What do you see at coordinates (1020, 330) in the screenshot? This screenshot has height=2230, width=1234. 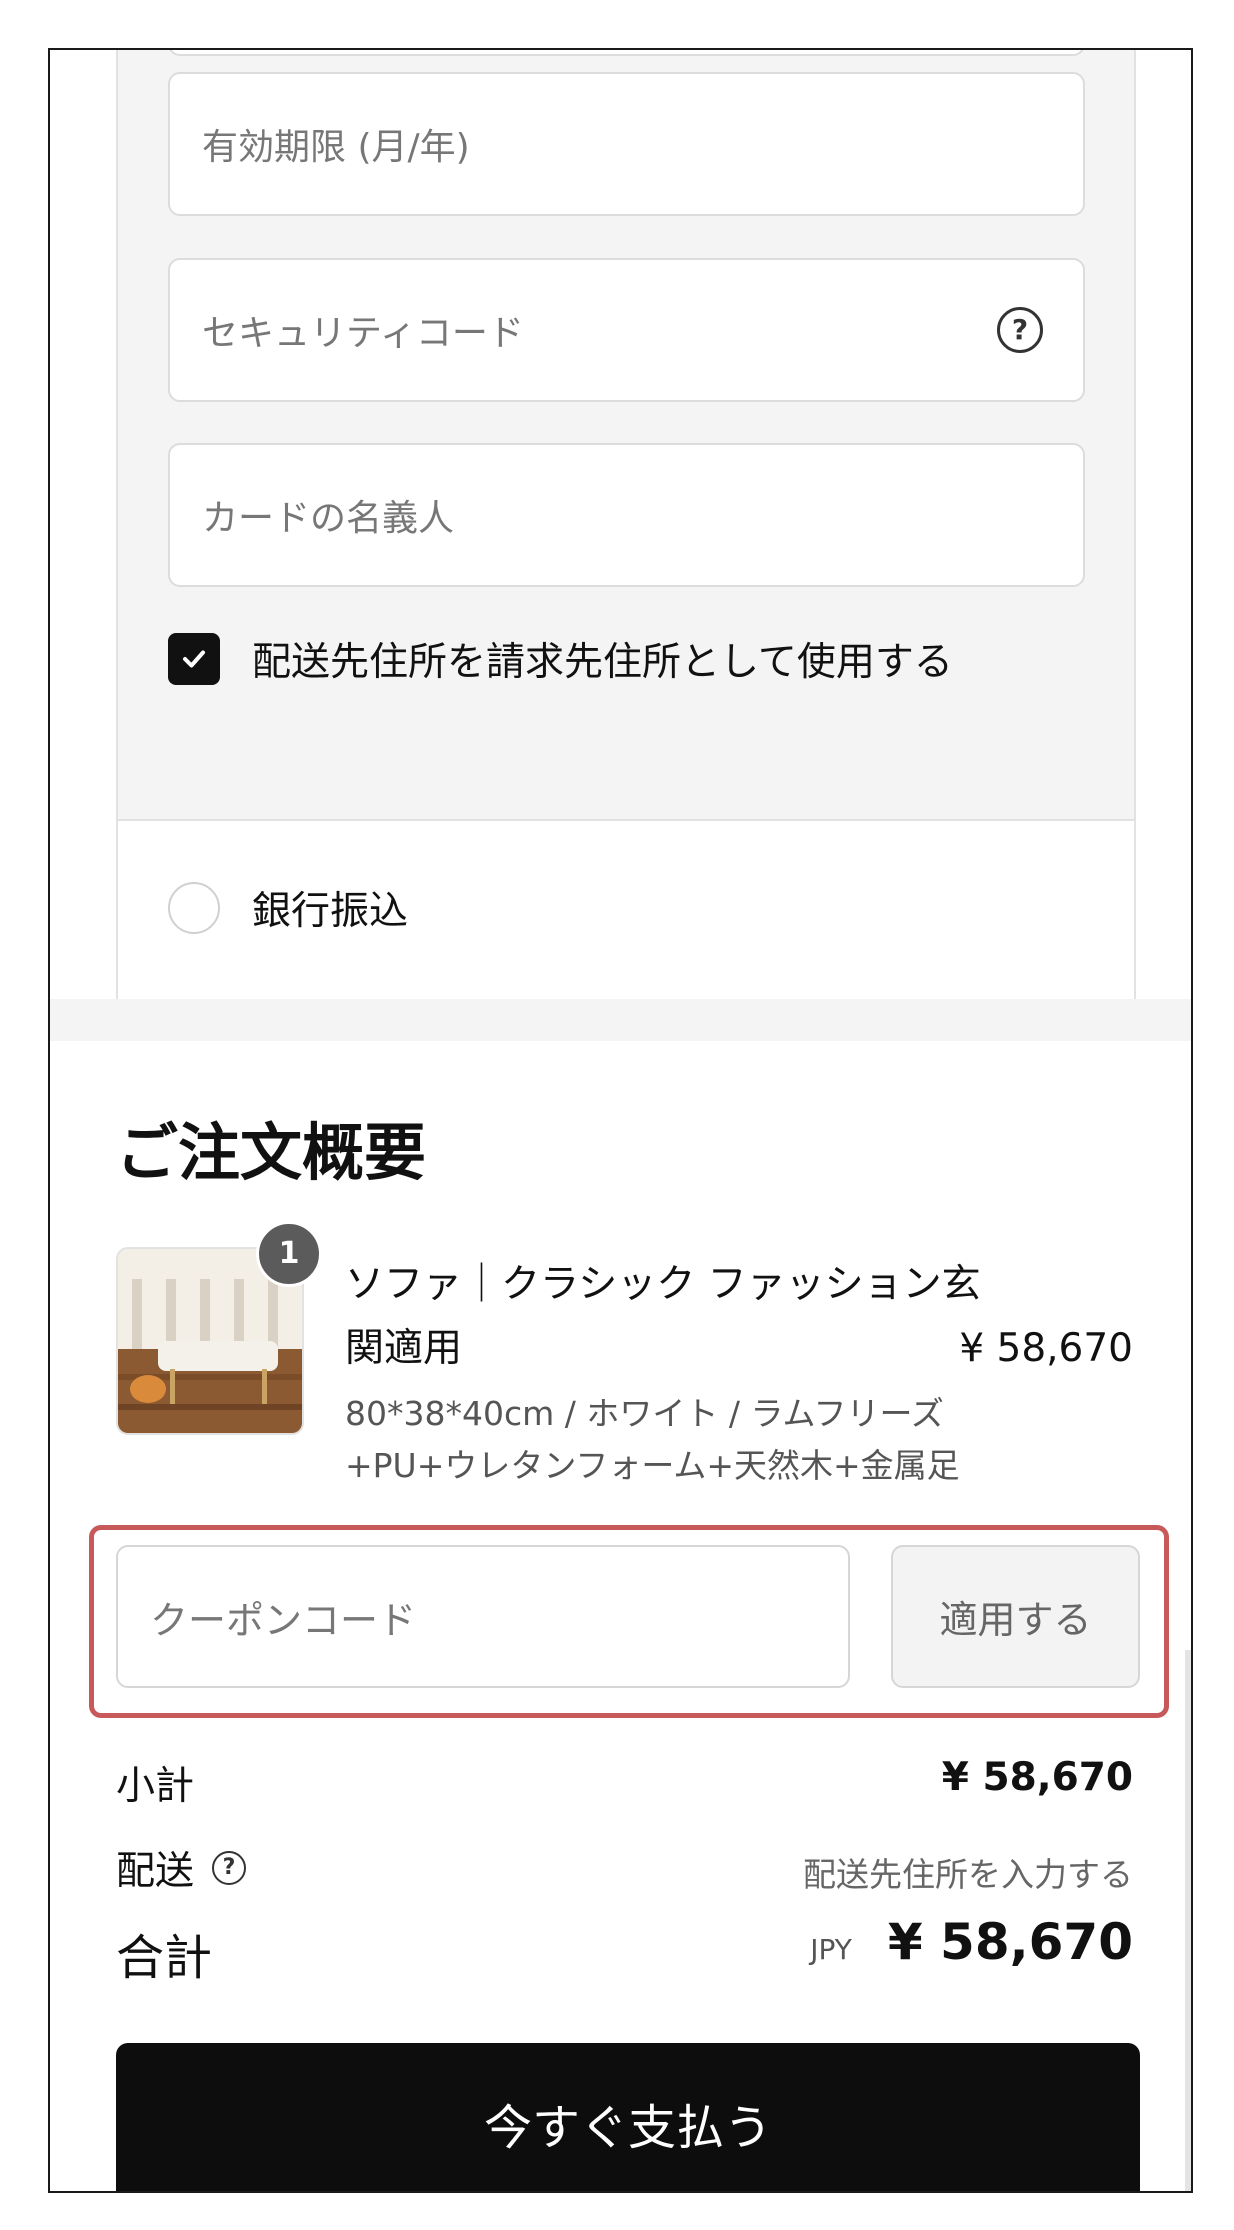 I see `help-icon: ?` at bounding box center [1020, 330].